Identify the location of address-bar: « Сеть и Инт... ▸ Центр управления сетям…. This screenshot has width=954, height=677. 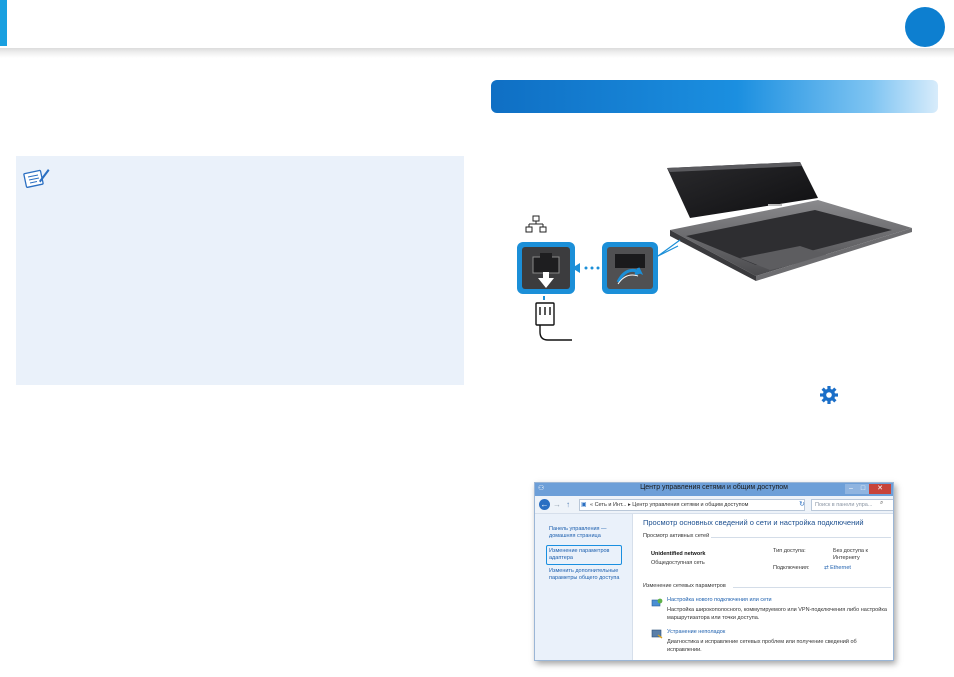
(692, 505).